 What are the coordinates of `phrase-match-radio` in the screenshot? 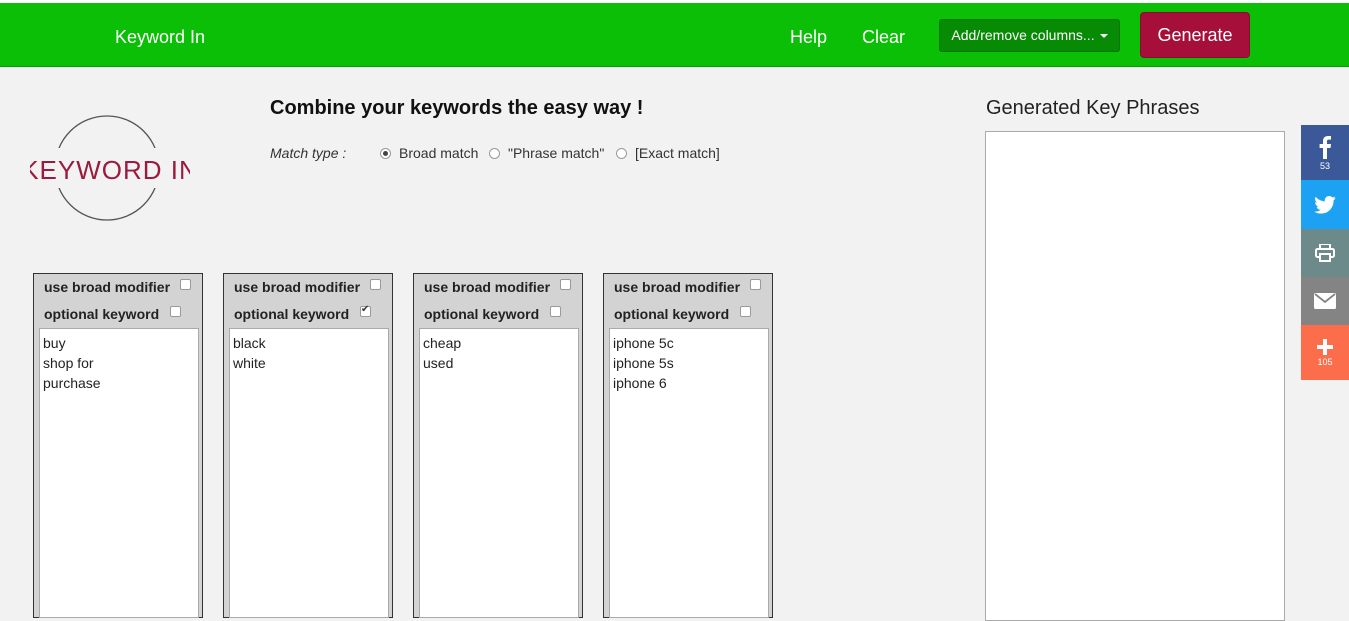 It's located at (494, 153).